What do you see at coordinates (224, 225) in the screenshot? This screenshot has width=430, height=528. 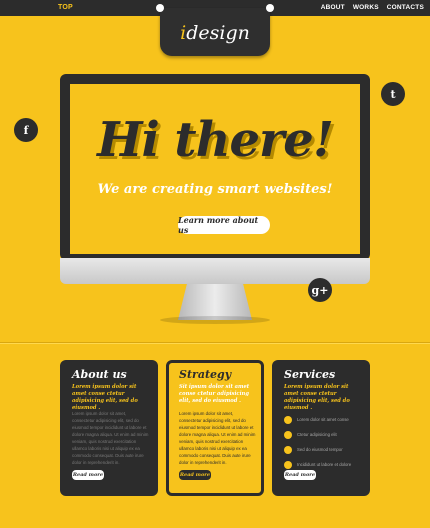 I see `learn-more-button: Learn more about us` at bounding box center [224, 225].